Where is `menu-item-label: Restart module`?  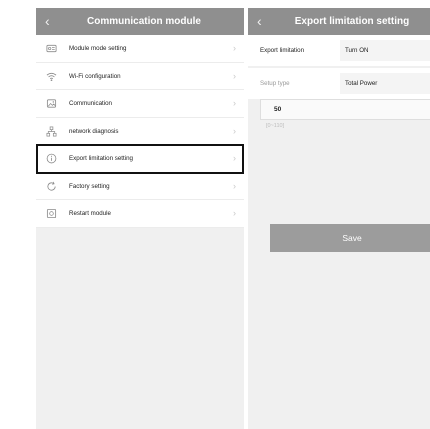 menu-item-label: Restart module is located at coordinates (90, 213).